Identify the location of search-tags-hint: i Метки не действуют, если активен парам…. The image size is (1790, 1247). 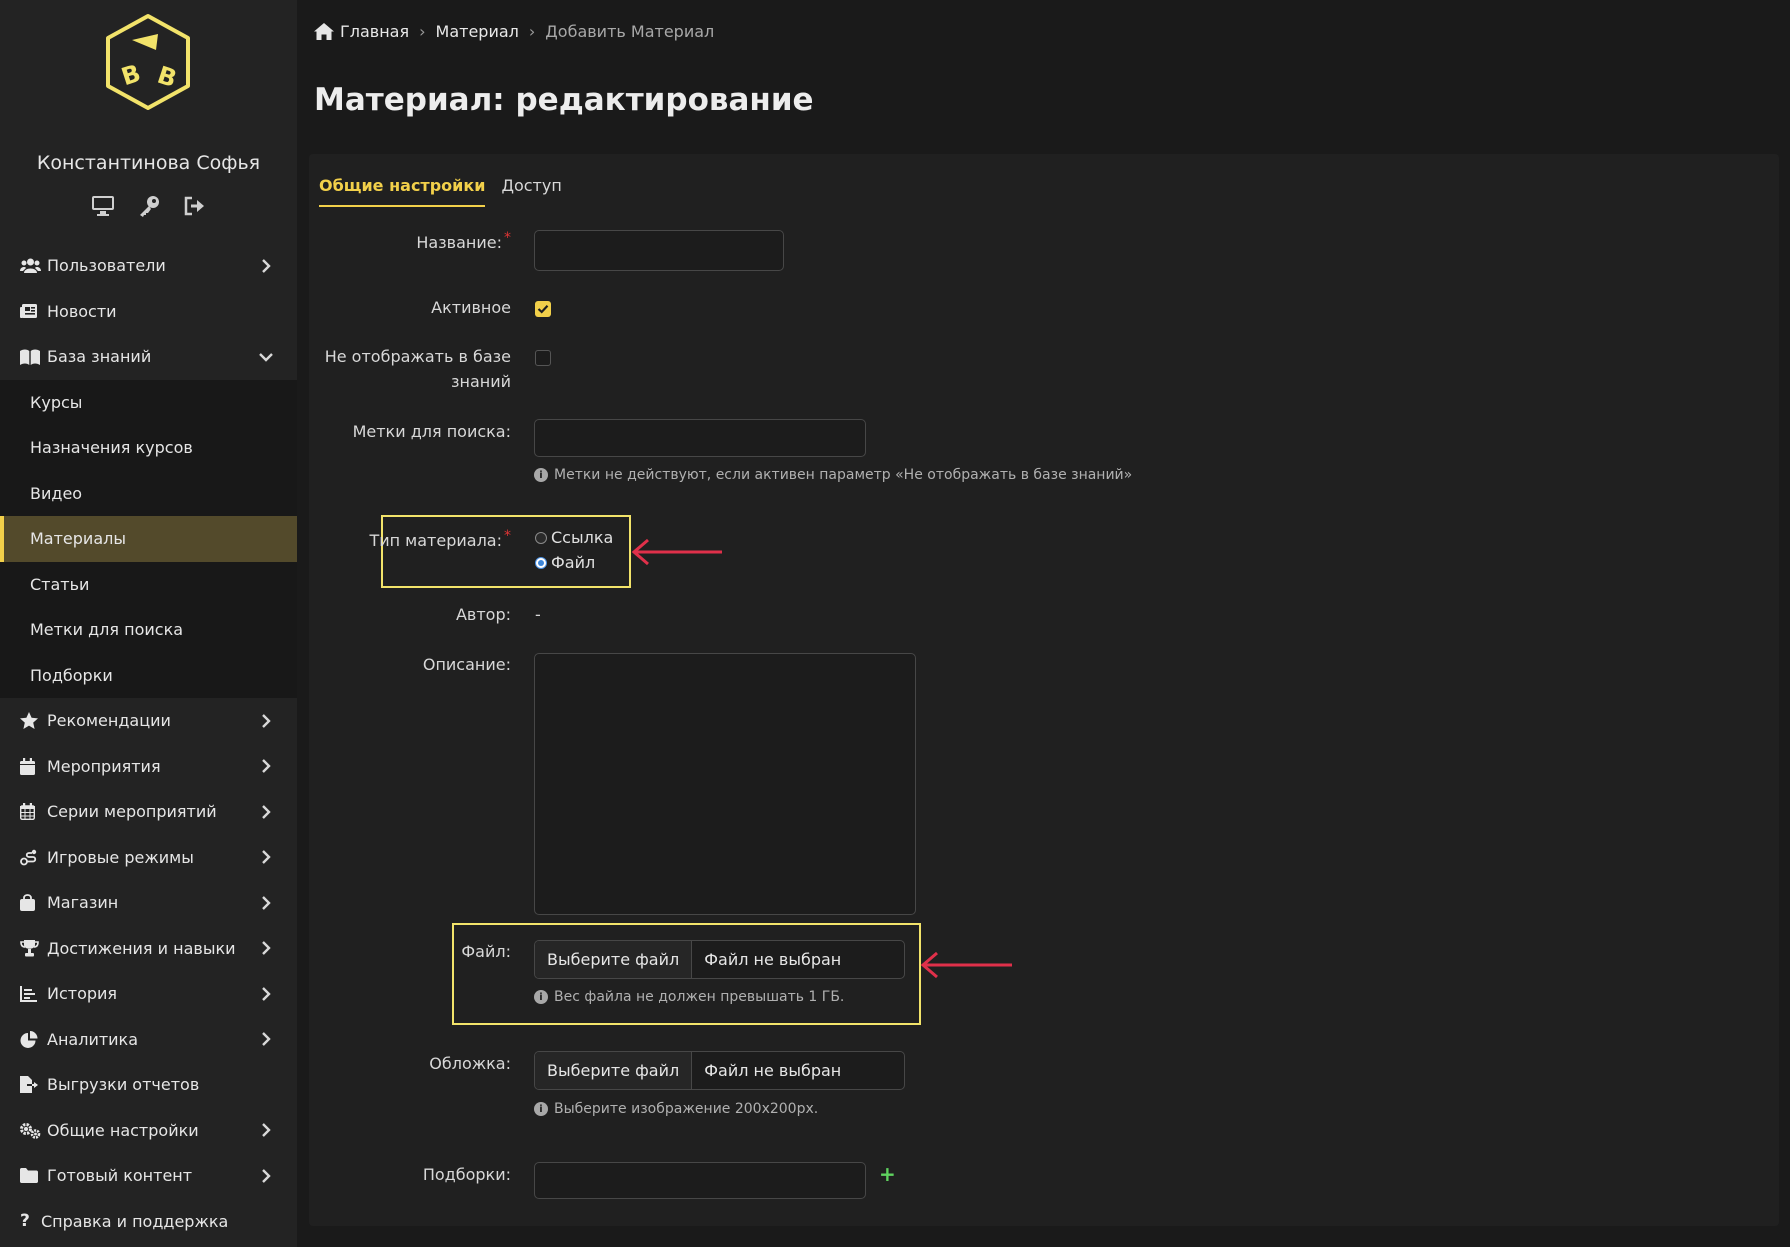
(833, 475).